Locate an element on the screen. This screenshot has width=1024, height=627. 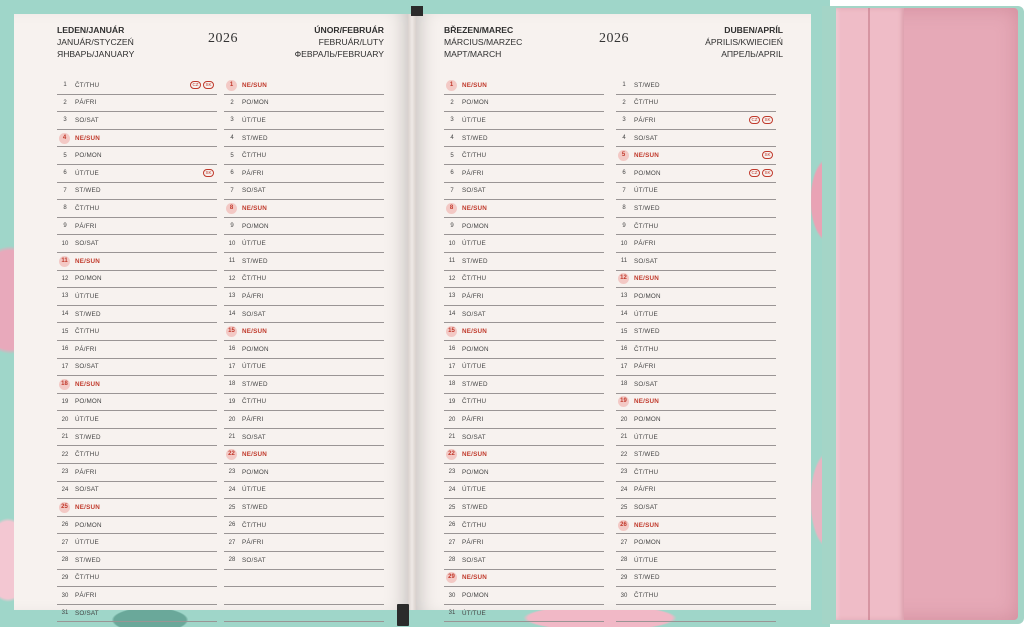
day-row: 14 ÚT/TUE is located at coordinates (696, 315).